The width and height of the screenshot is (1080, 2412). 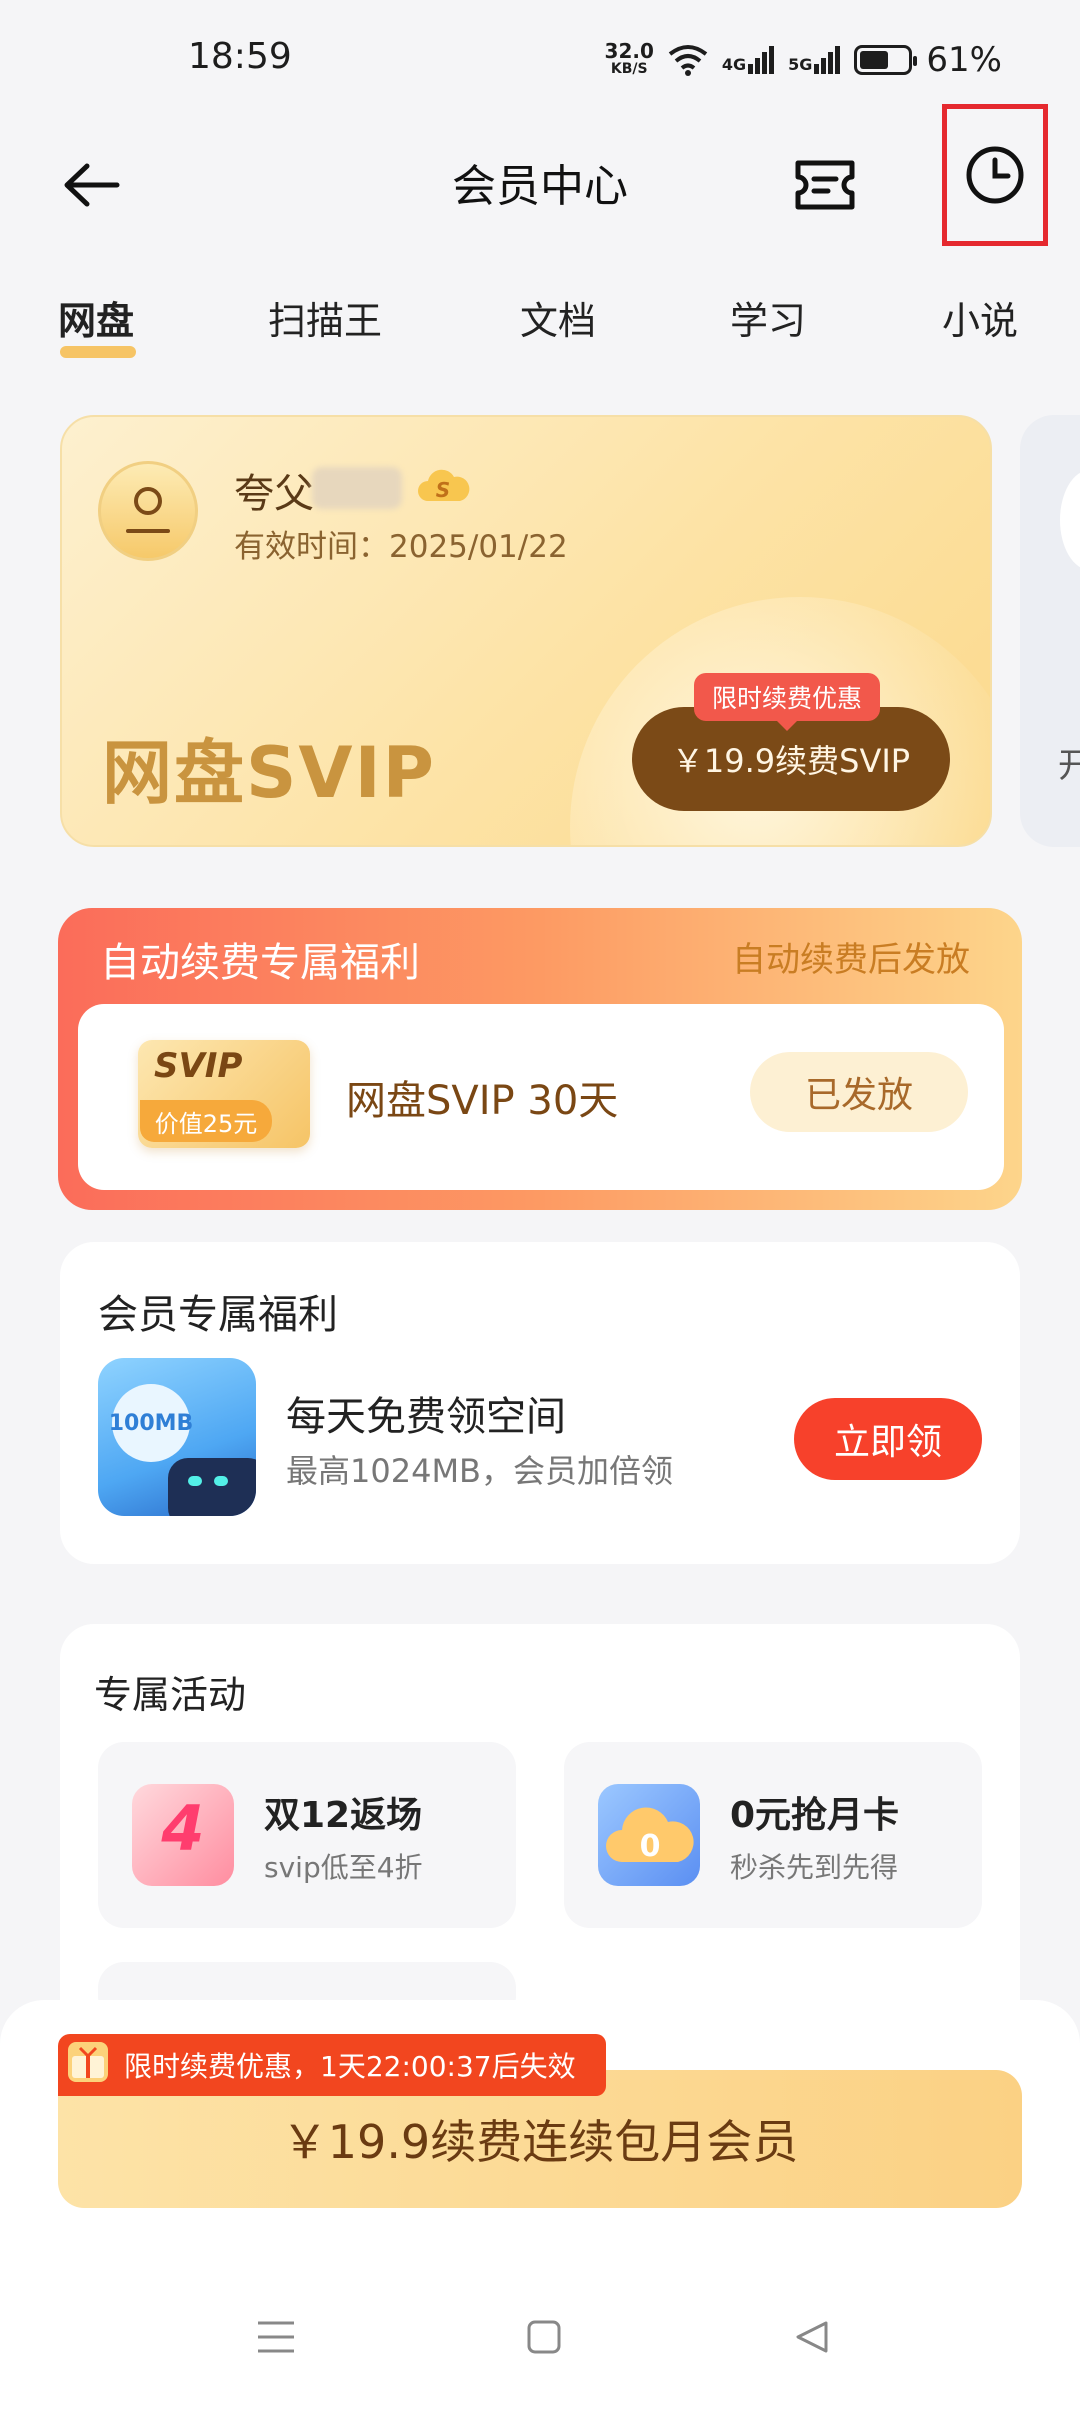 I want to click on activity-double12: 4 双12返场 svip低至4折, so click(x=307, y=1835).